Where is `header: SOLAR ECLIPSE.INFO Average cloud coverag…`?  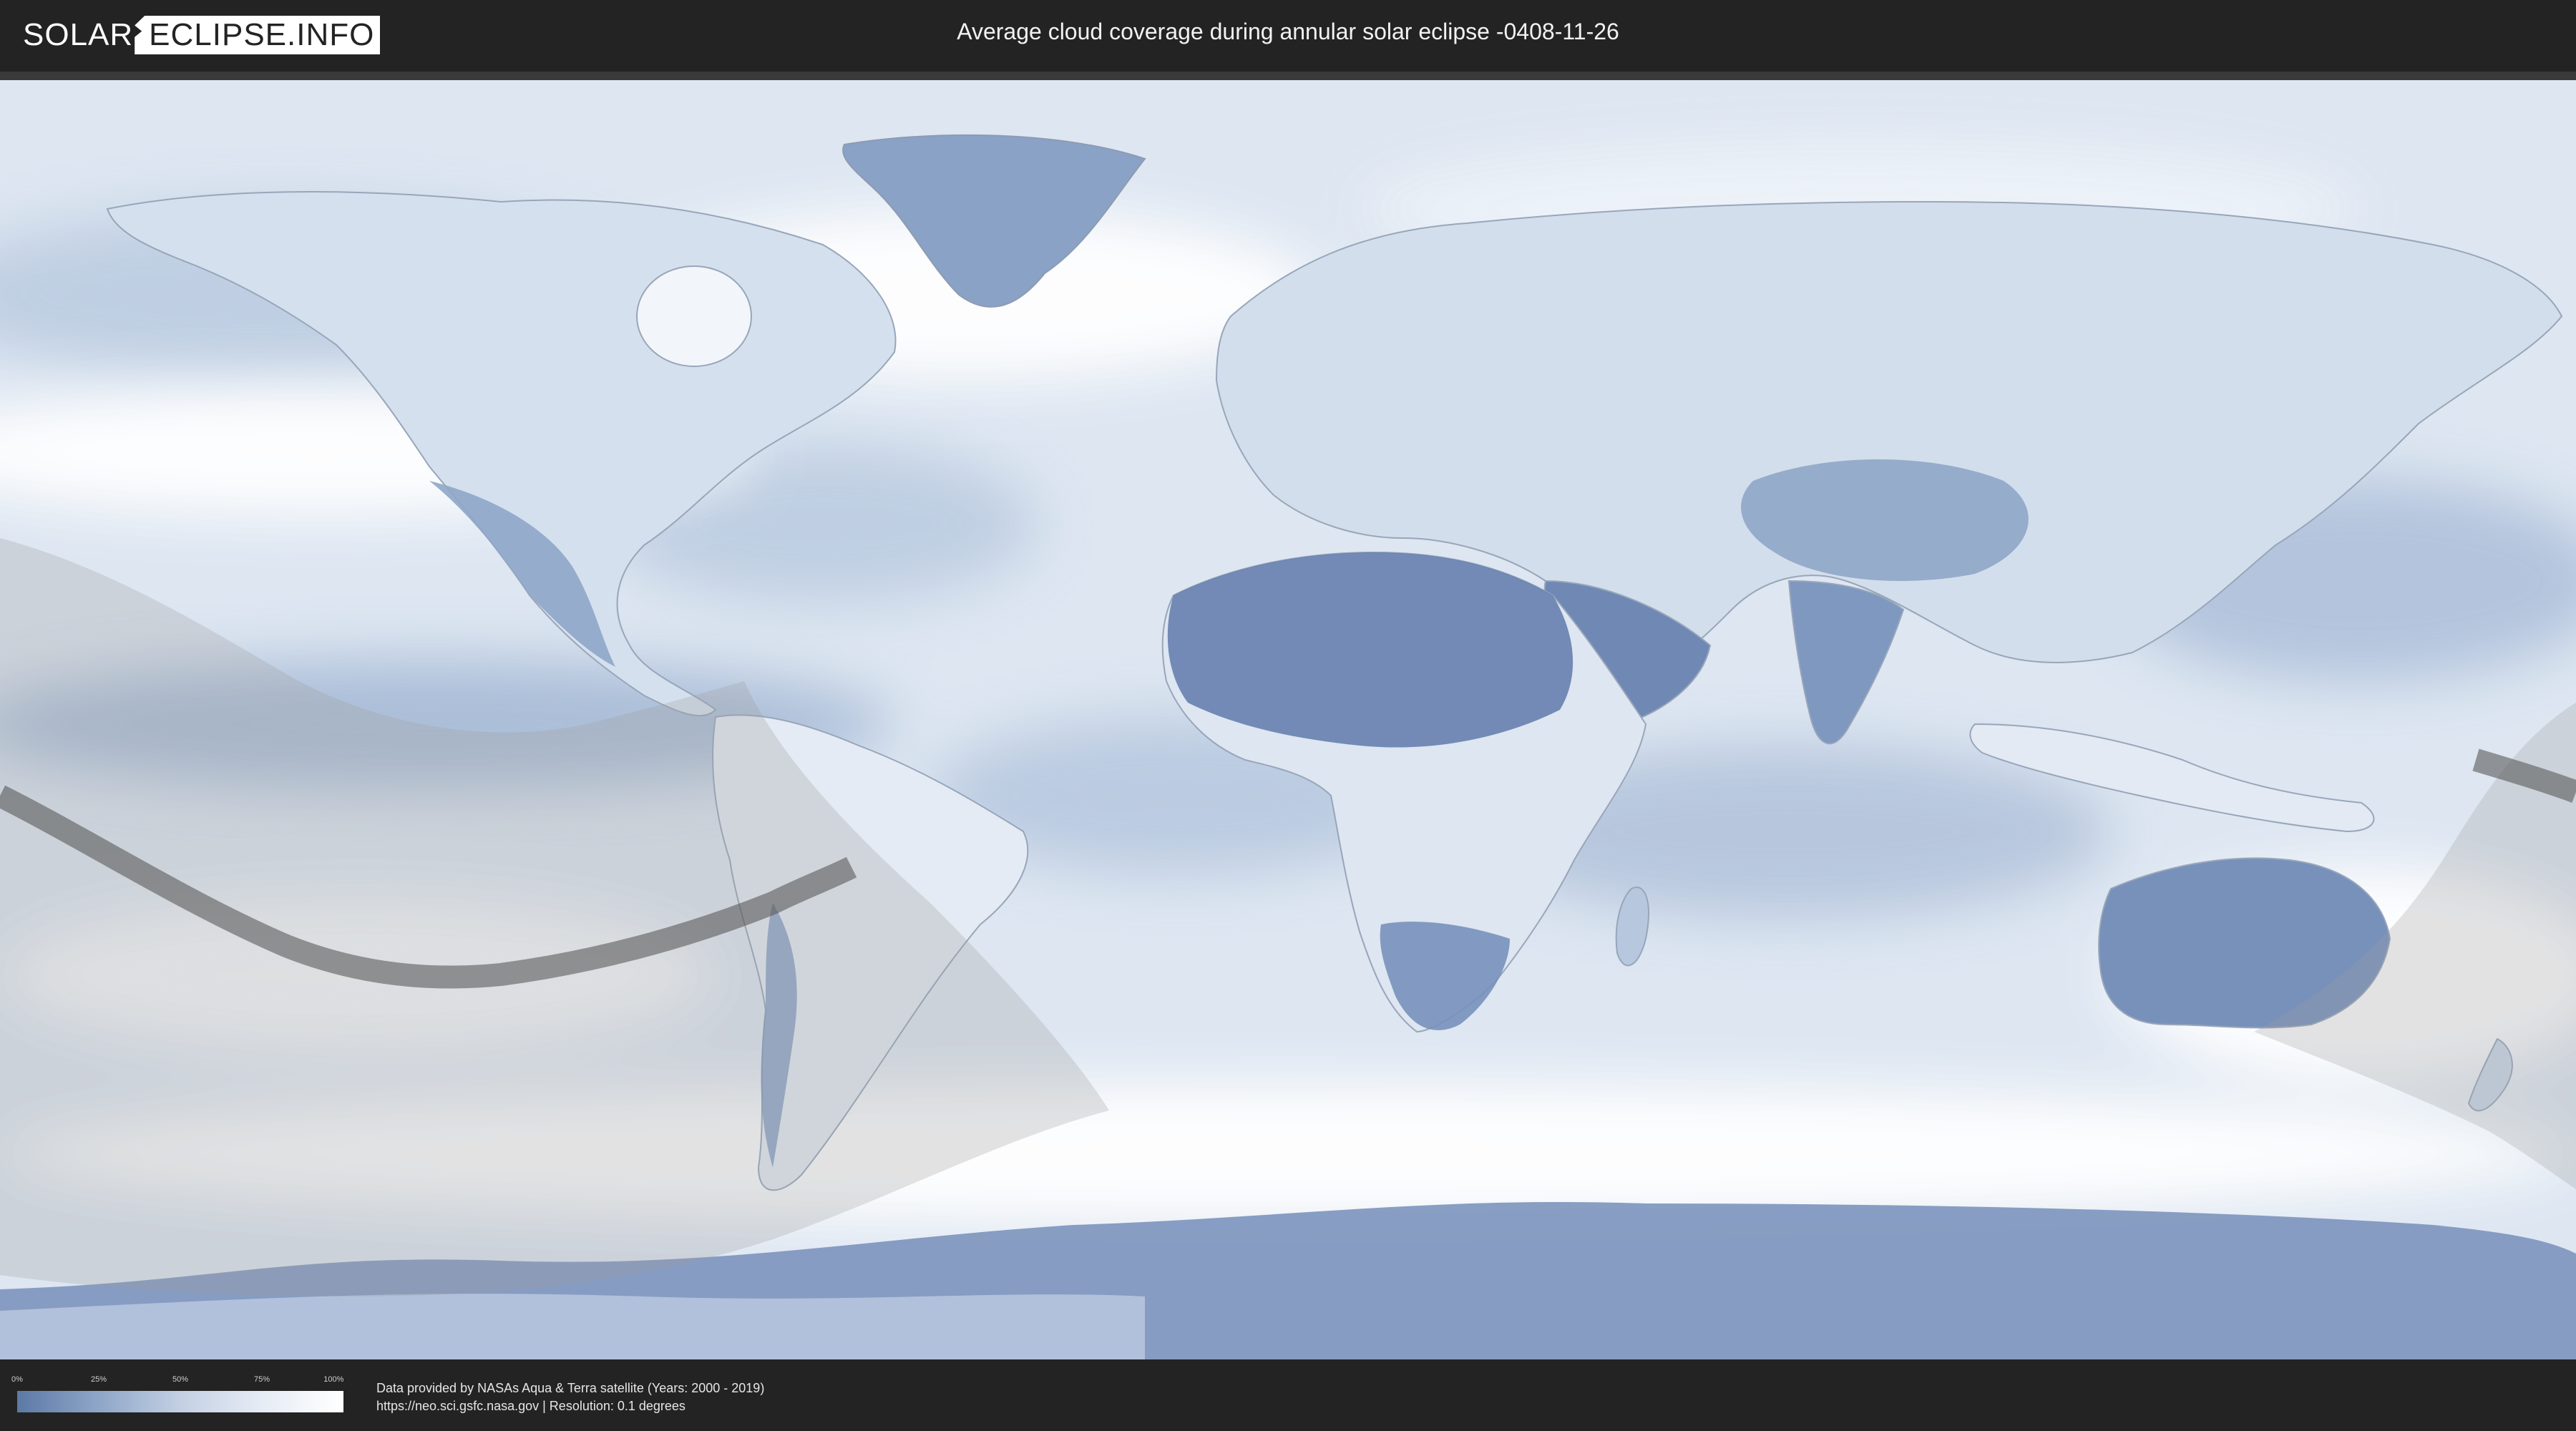
header: SOLAR ECLIPSE.INFO Average cloud coverag… is located at coordinates (1288, 36).